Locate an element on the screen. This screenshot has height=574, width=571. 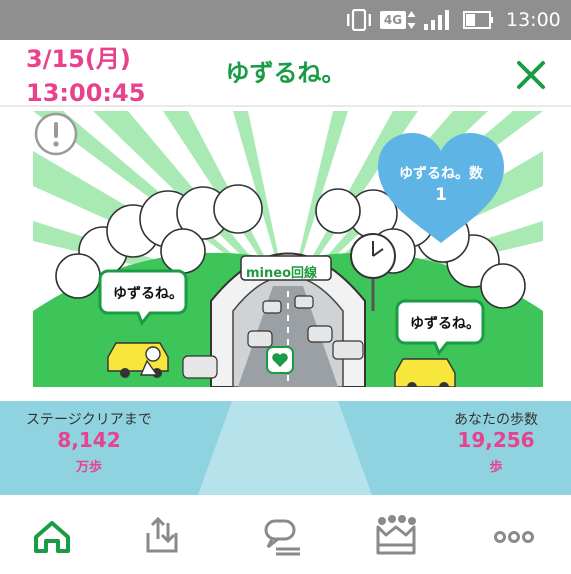
current-date: 3/15(月) is located at coordinates (78, 59).